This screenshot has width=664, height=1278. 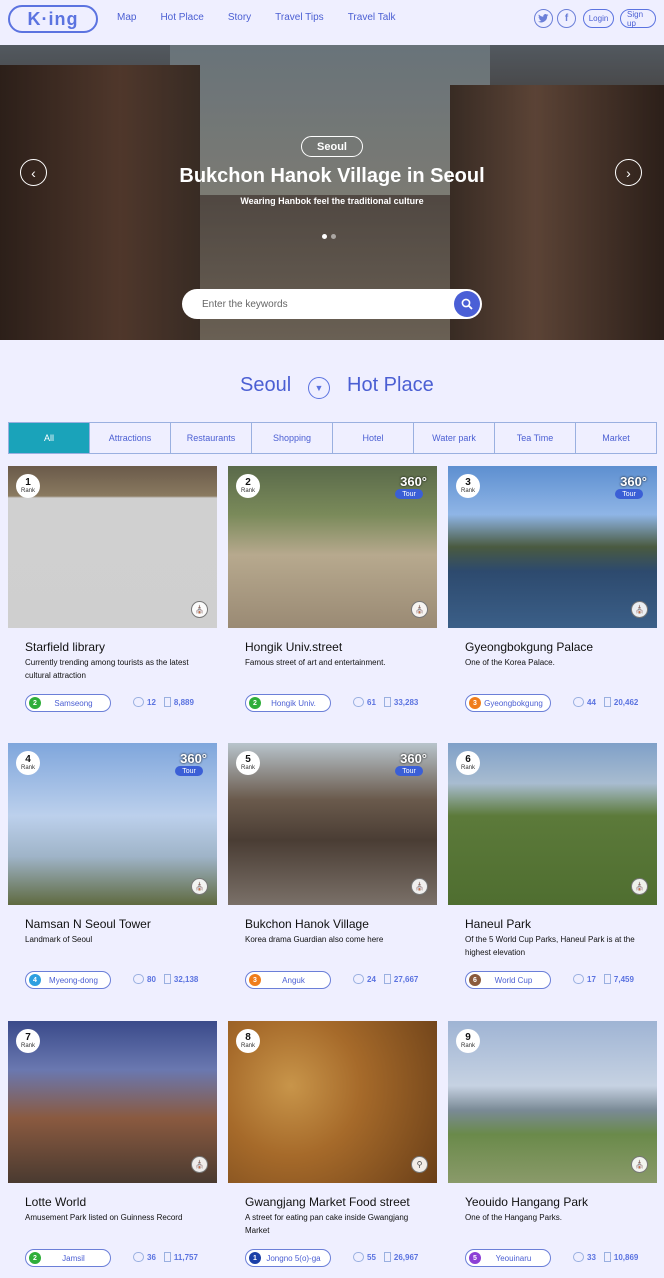 I want to click on city-dropdown-icon: ▼, so click(x=319, y=388).